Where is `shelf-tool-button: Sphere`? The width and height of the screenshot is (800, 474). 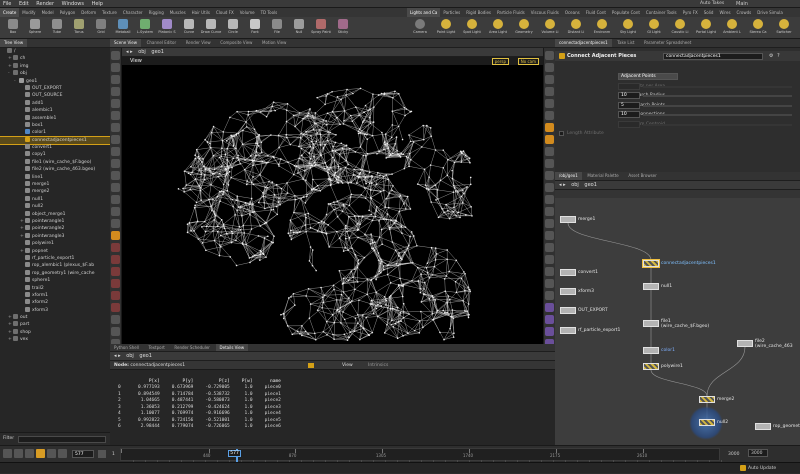
shelf-tool-button: Sphere is located at coordinates (35, 28).